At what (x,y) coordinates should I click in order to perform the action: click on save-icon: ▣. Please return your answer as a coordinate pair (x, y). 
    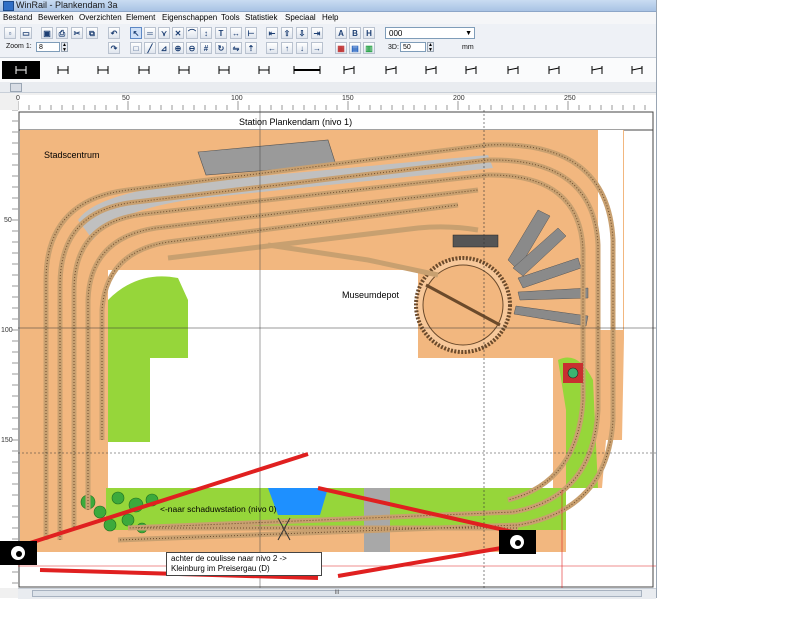
    Looking at the image, I should click on (47, 33).